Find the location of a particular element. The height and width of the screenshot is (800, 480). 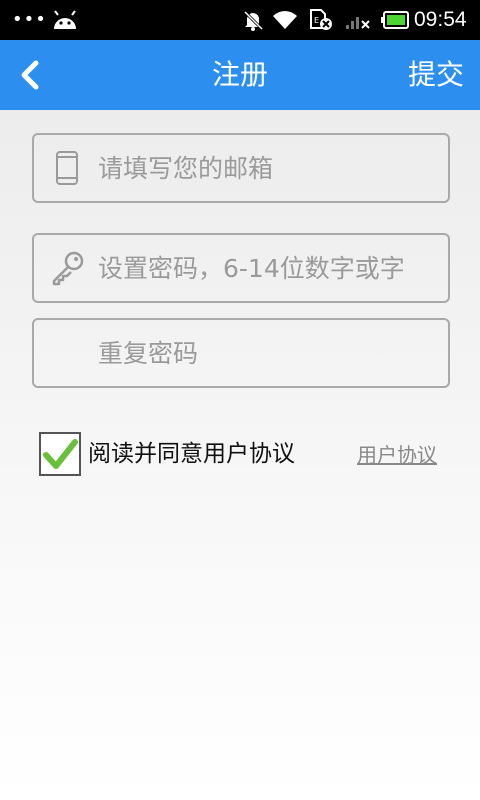

app-header: 注册 提交 is located at coordinates (240, 75).